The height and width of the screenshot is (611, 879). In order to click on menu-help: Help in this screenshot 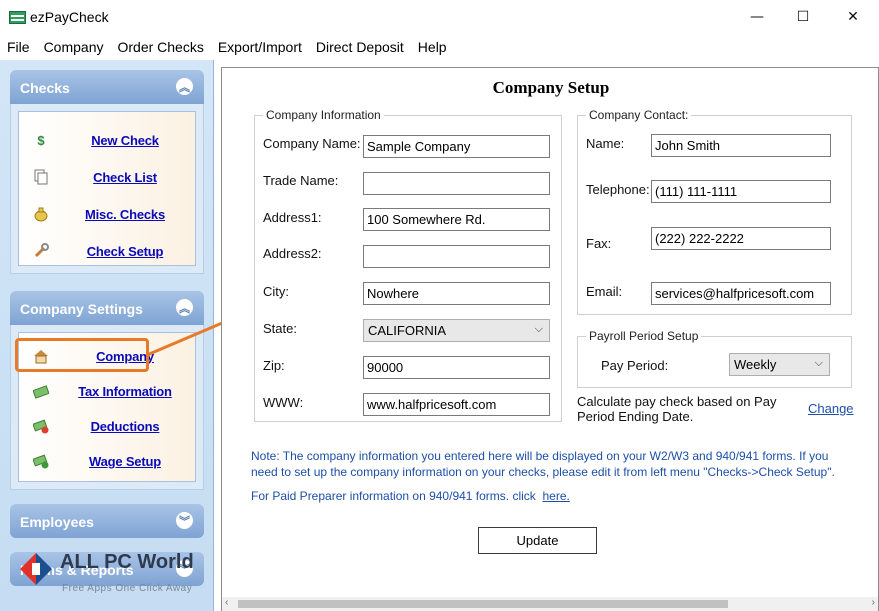, I will do `click(432, 47)`.